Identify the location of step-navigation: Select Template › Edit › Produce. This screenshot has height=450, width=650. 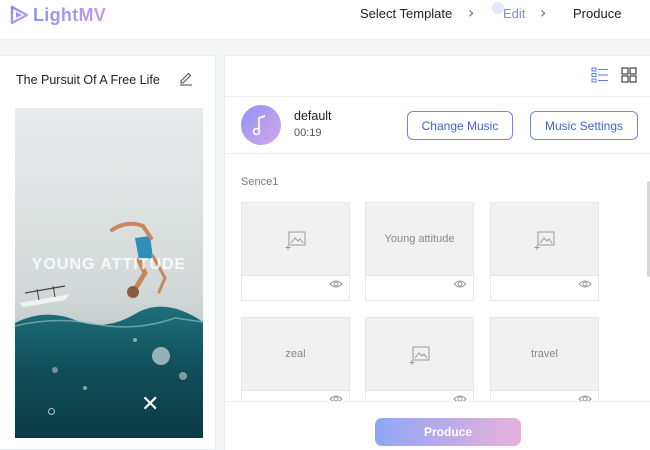
(325, 20).